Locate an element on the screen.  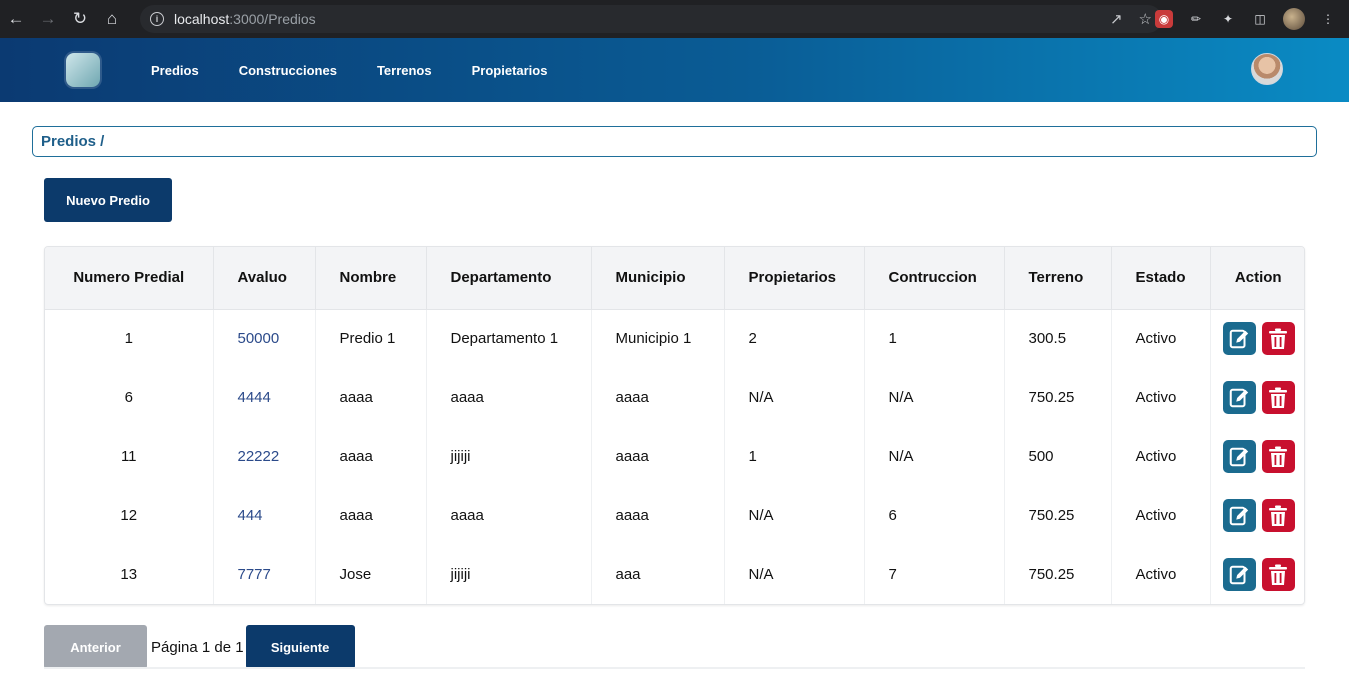
breadcrumb-text: Predios / is located at coordinates (72, 141).